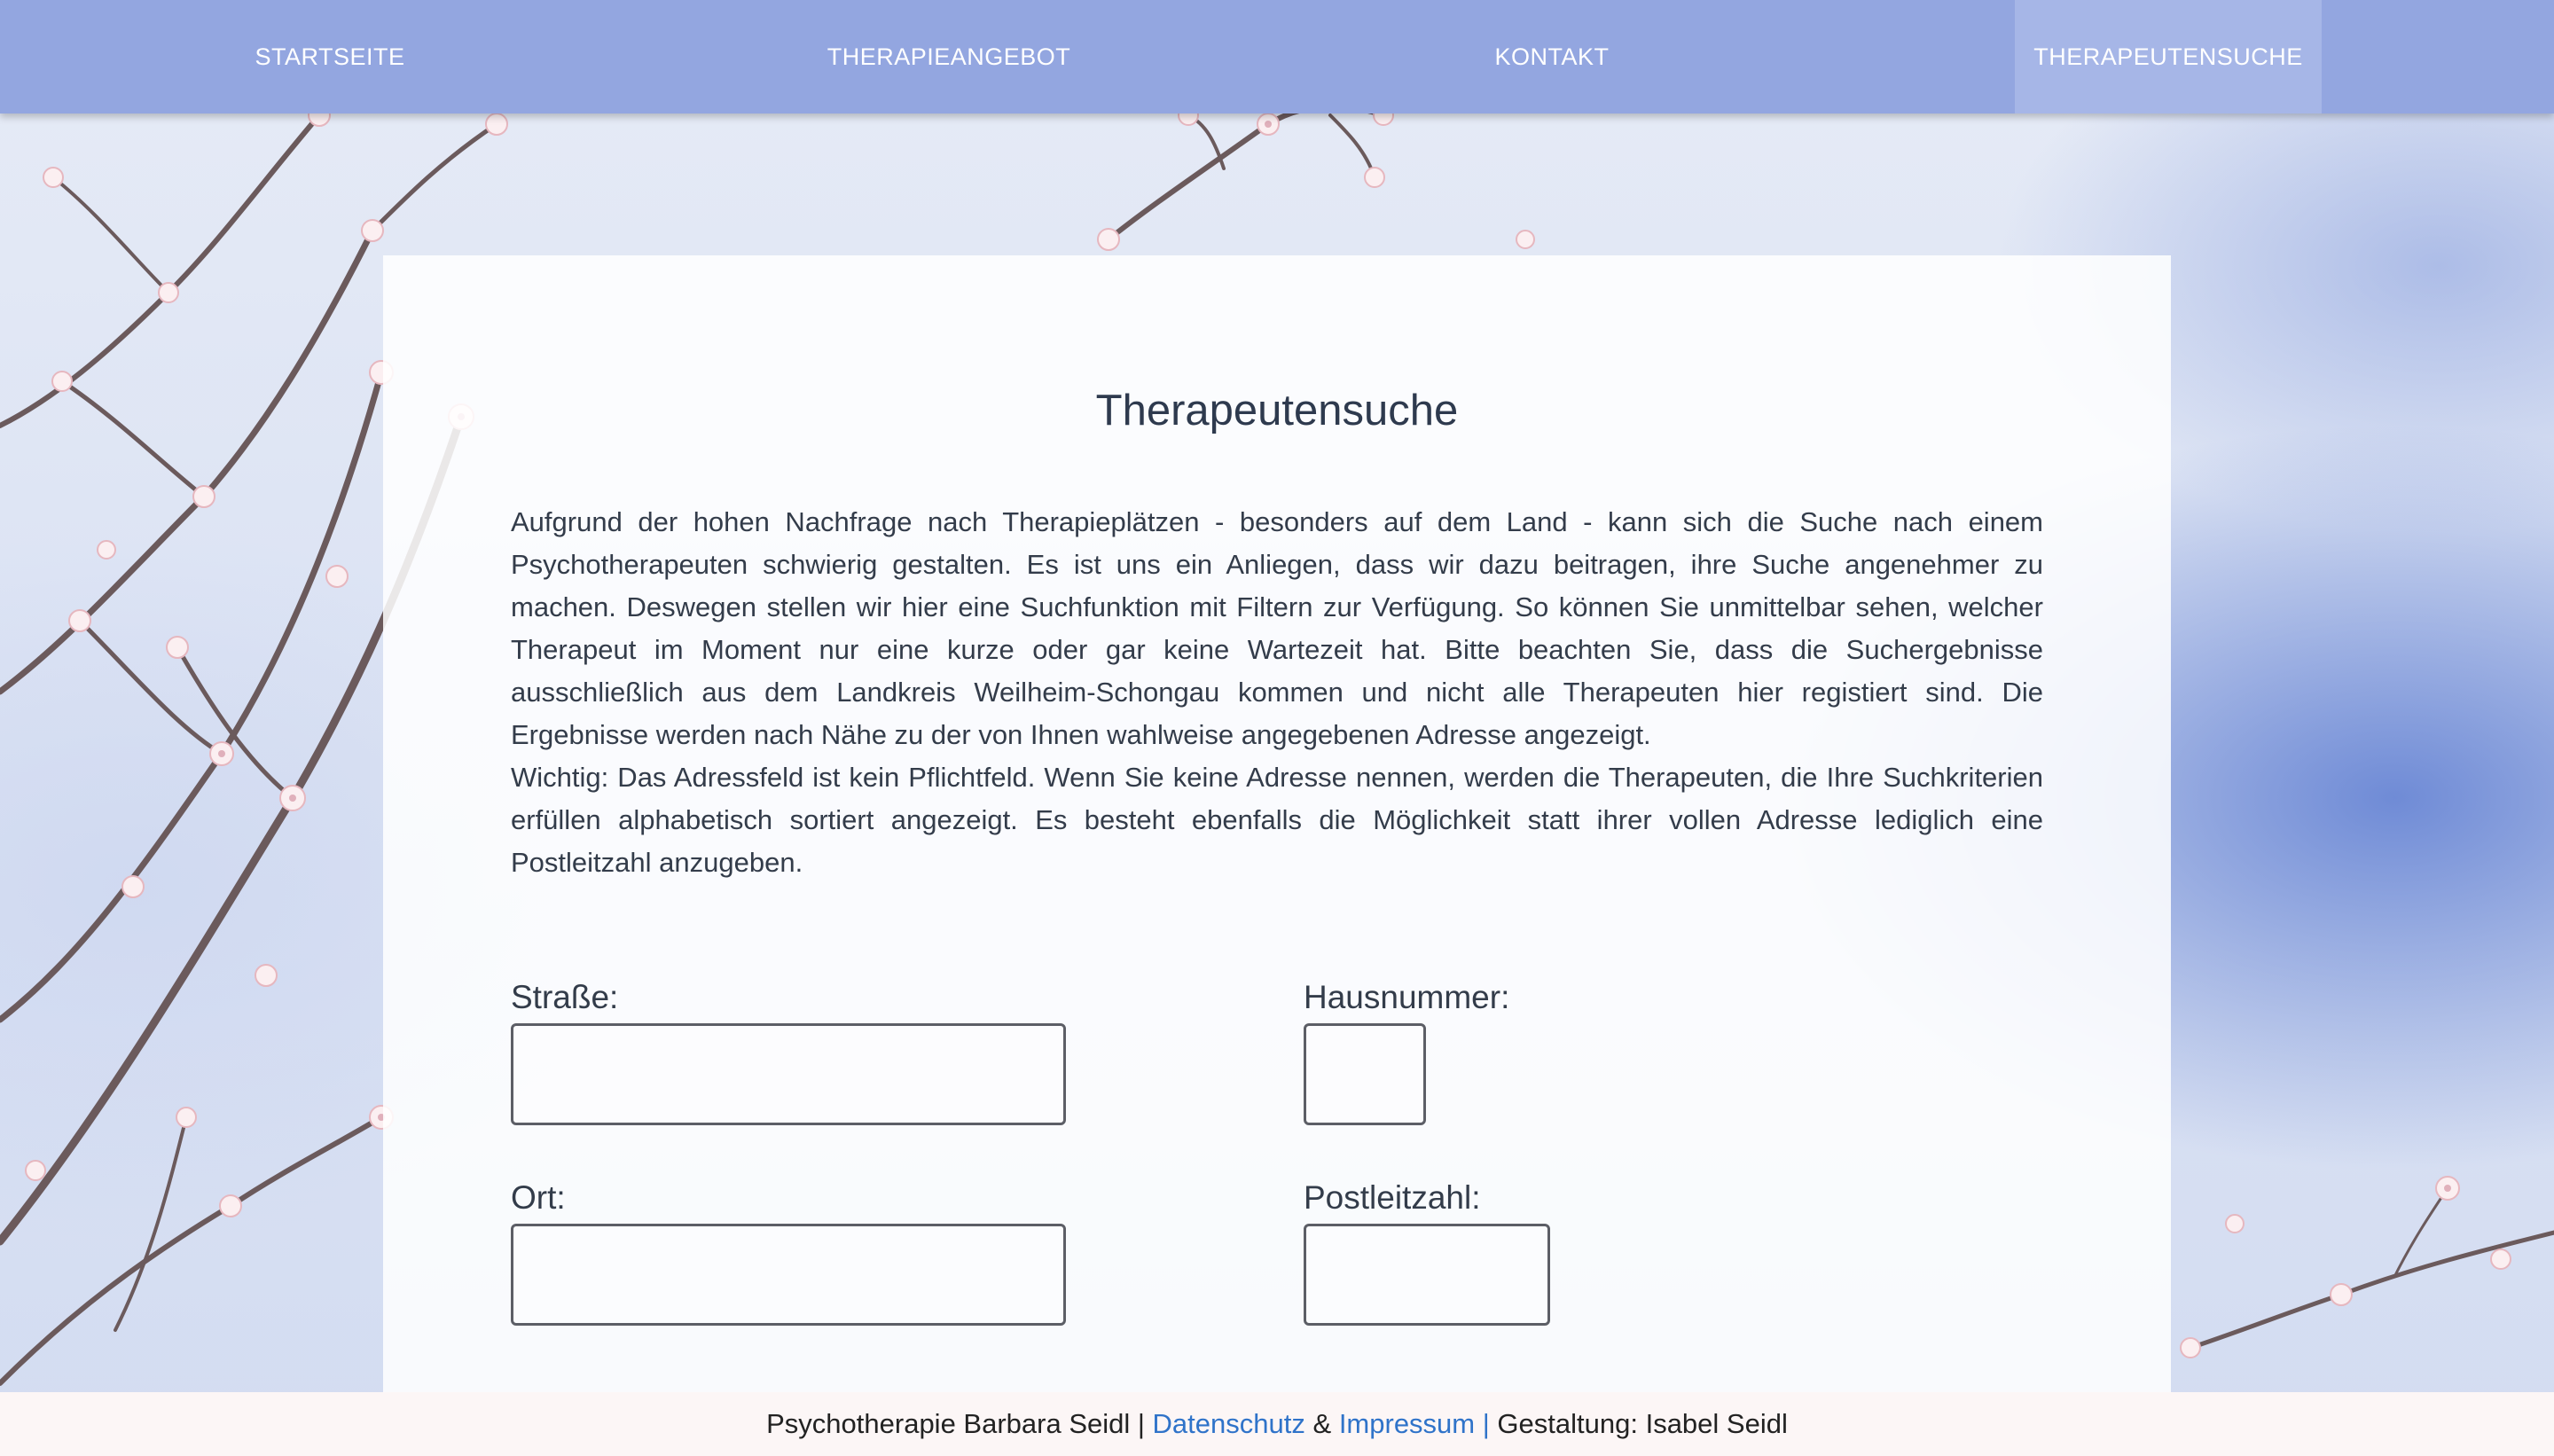  I want to click on house-number-input, so click(1364, 1074).